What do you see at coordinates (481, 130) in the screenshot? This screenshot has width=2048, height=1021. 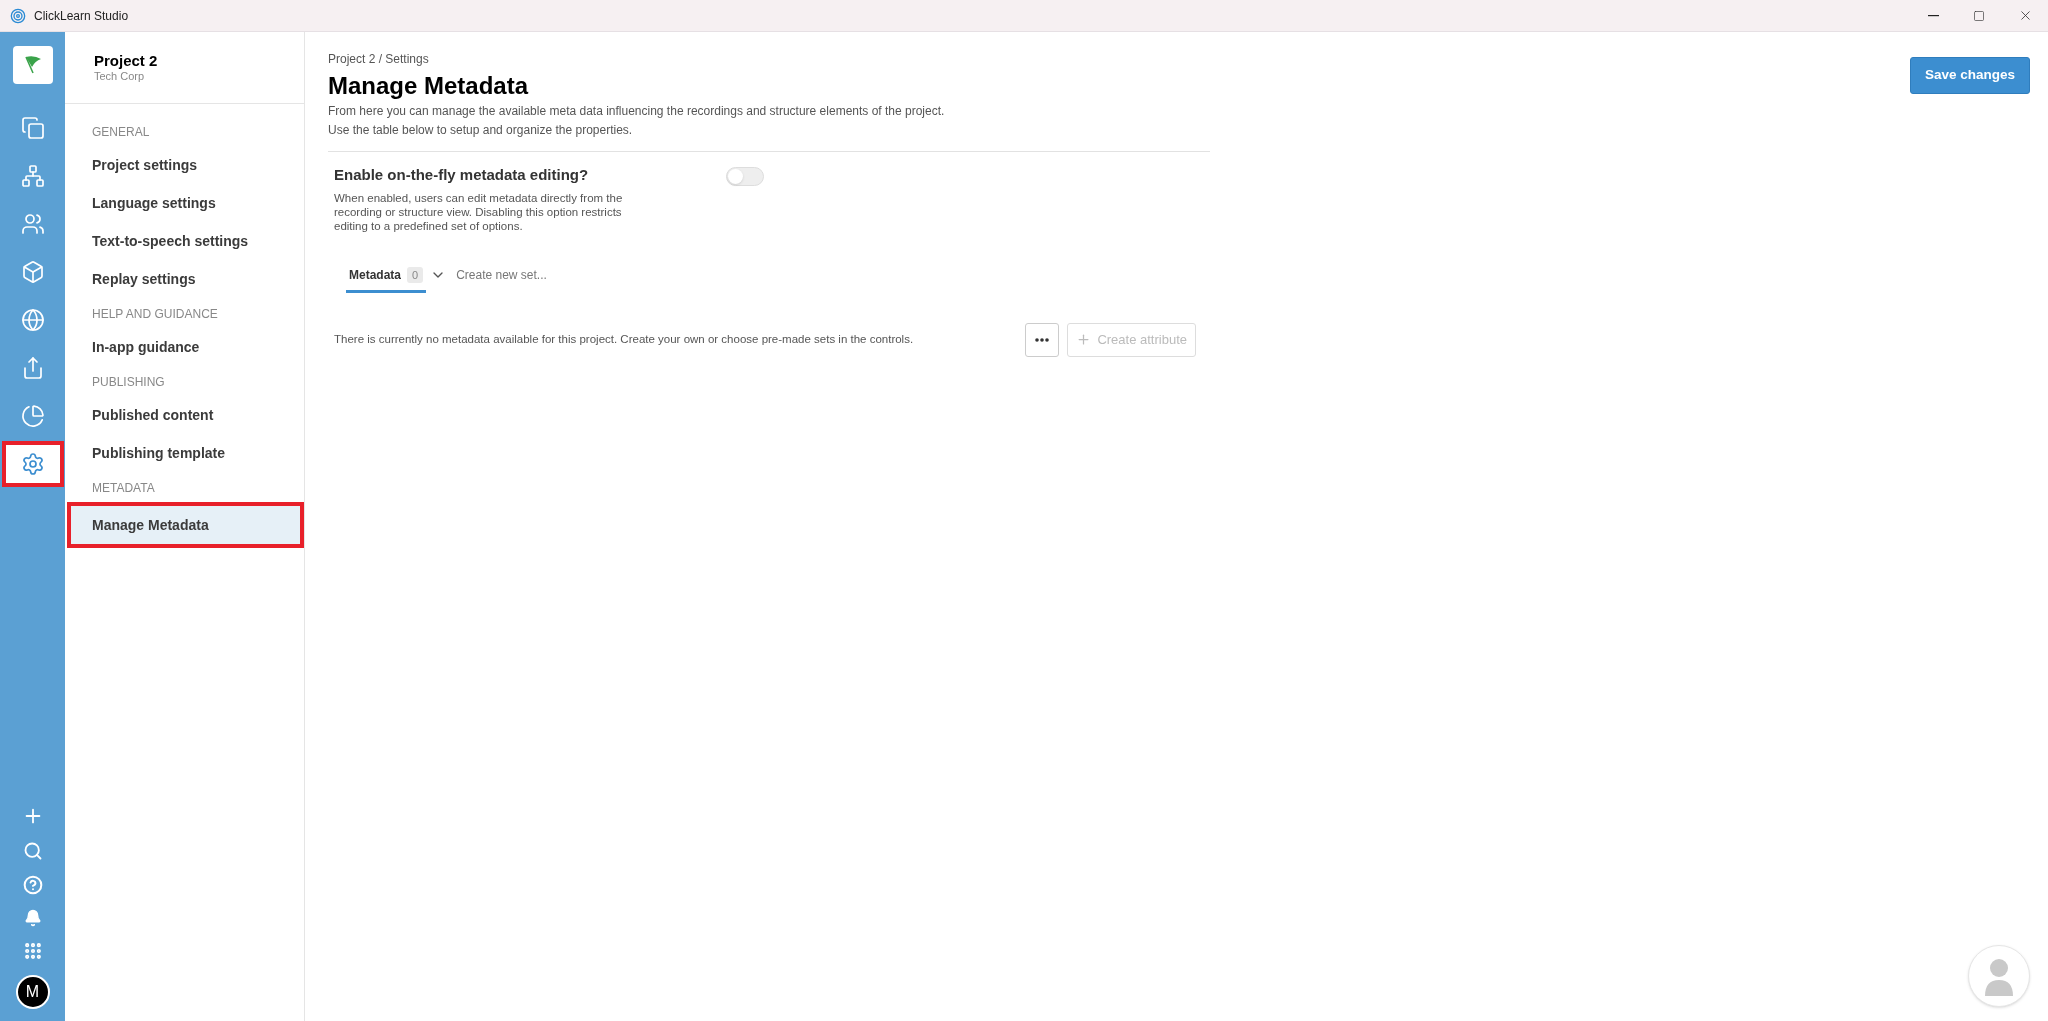 I see `page-description: Use the table below to setup and organize the properties.` at bounding box center [481, 130].